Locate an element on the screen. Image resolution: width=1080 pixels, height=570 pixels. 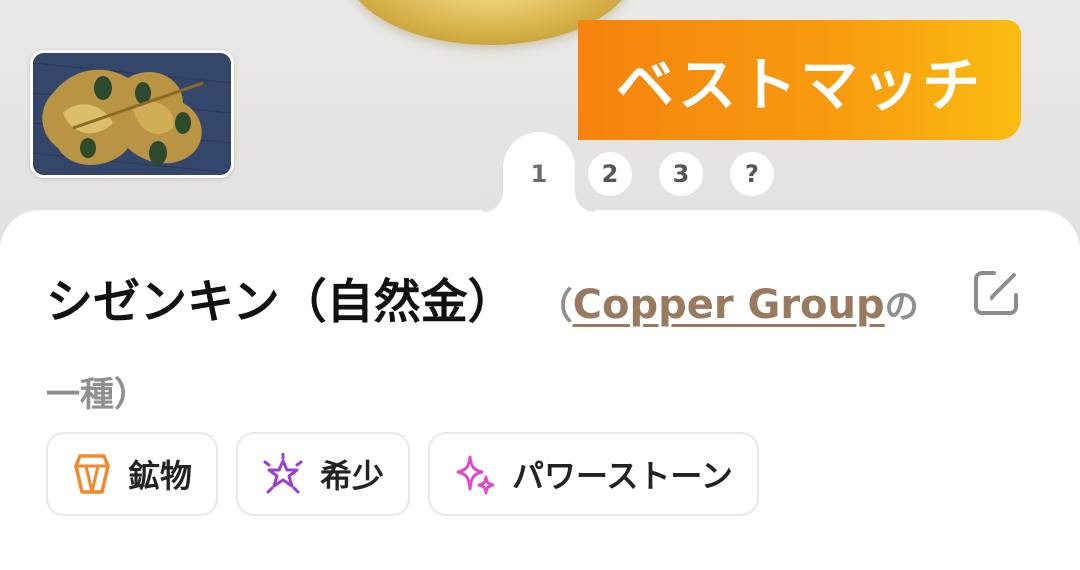
tab-unknown: ? is located at coordinates (752, 174).